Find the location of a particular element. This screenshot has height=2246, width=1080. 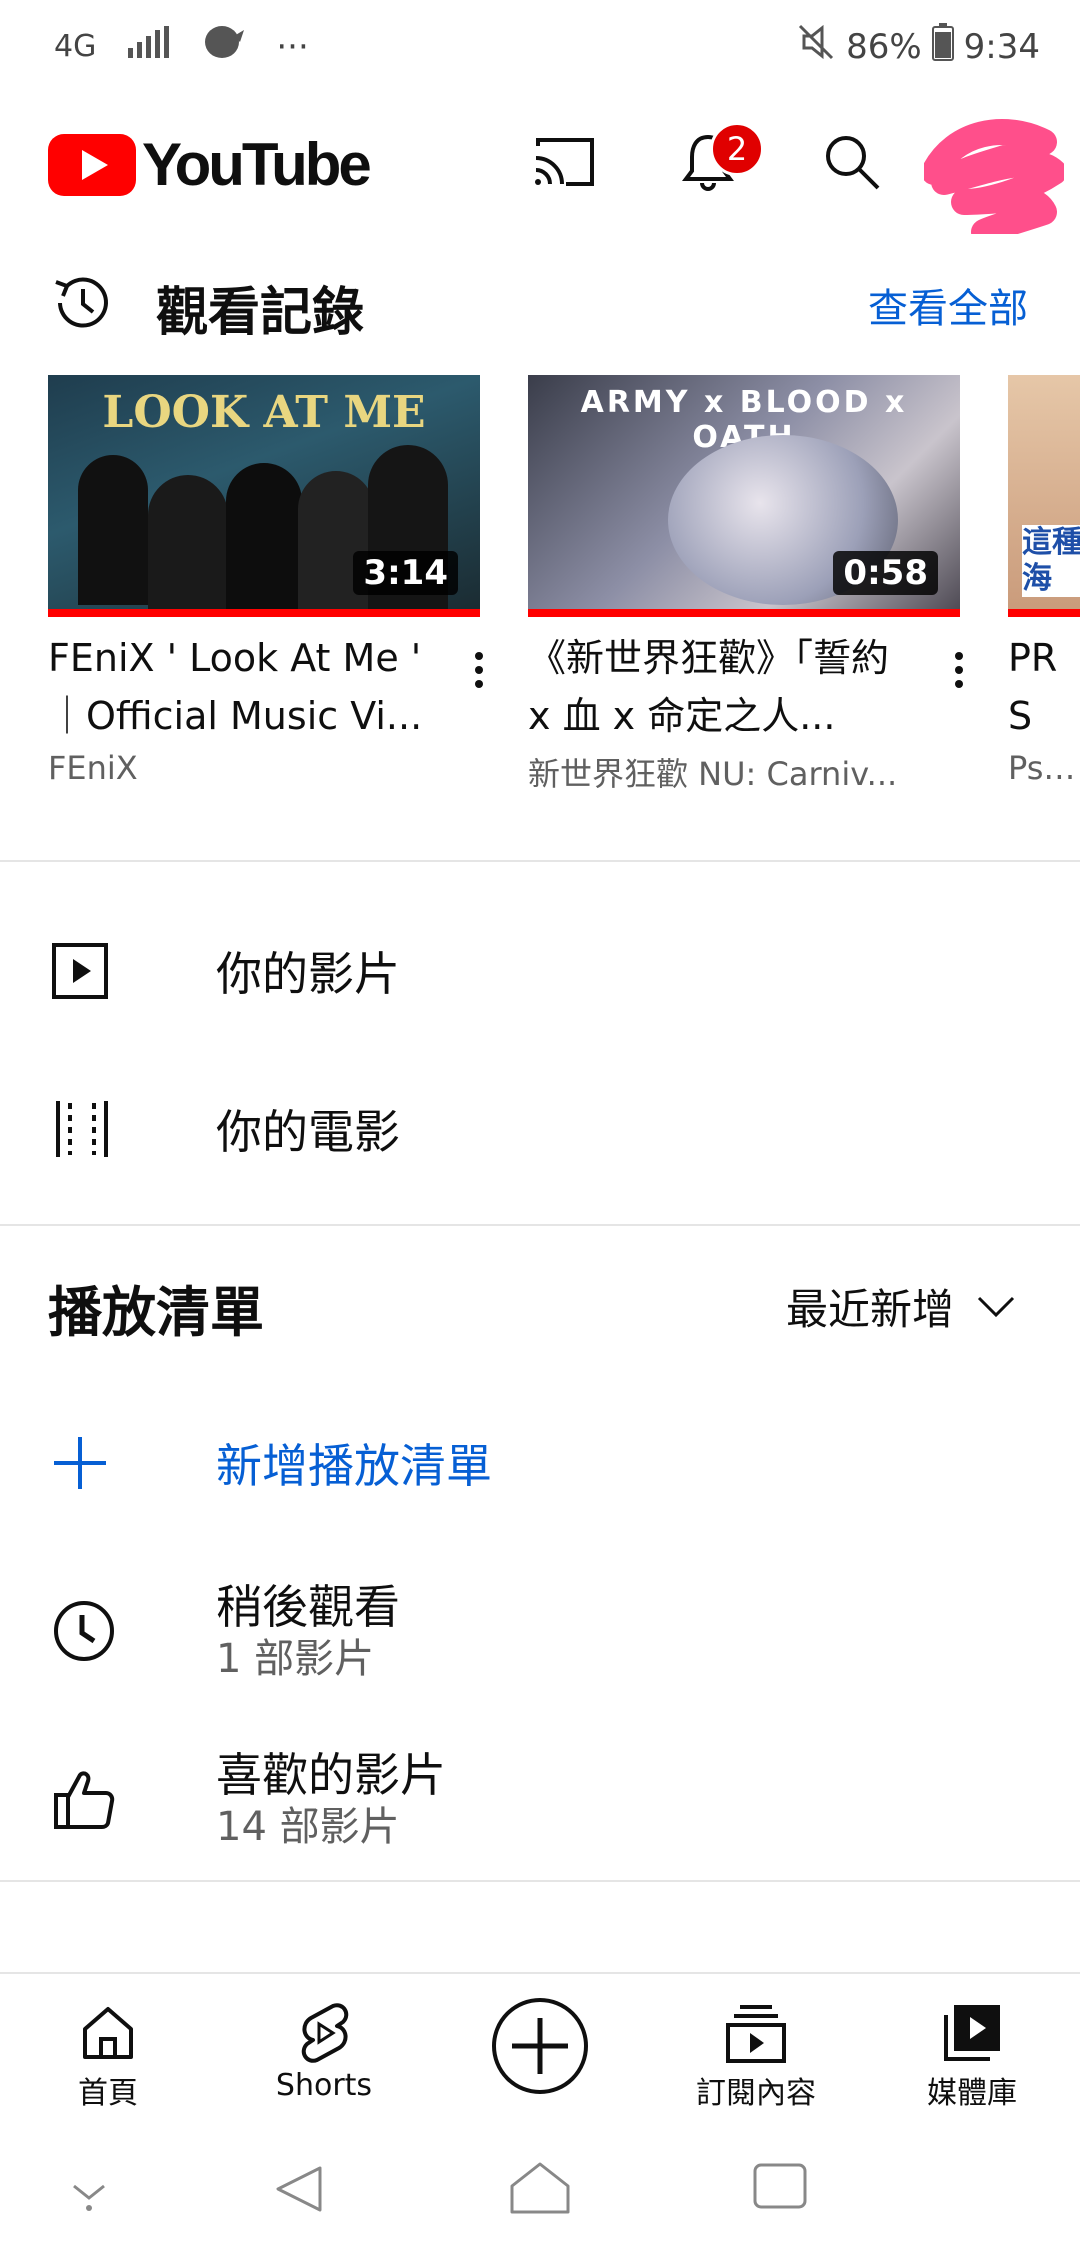

library-icon is located at coordinates (972, 2033).